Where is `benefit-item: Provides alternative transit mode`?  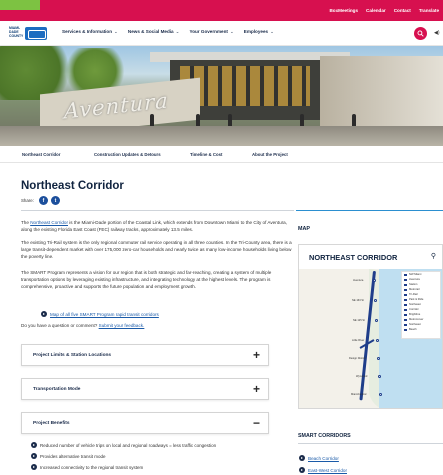 benefit-item: Provides alternative transit mode is located at coordinates (68, 456).